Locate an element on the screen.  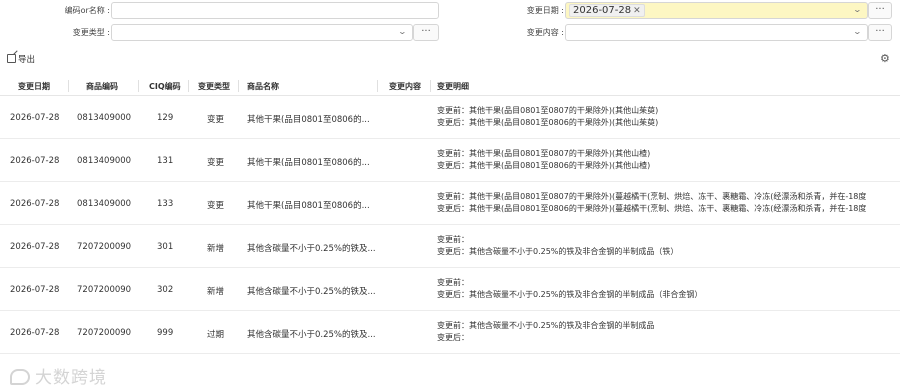
change-date-label: 变更日期 : is located at coordinates (545, 10).